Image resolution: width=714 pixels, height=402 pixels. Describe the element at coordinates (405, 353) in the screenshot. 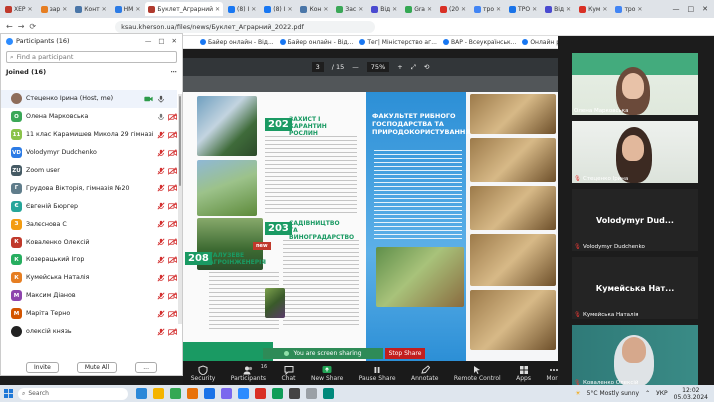

I see `stop-share-button: Stop Share` at that location.